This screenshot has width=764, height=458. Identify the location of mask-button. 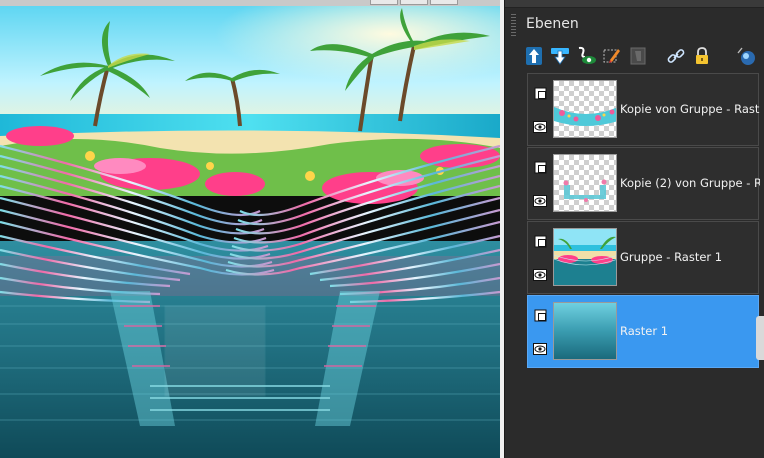
(638, 56).